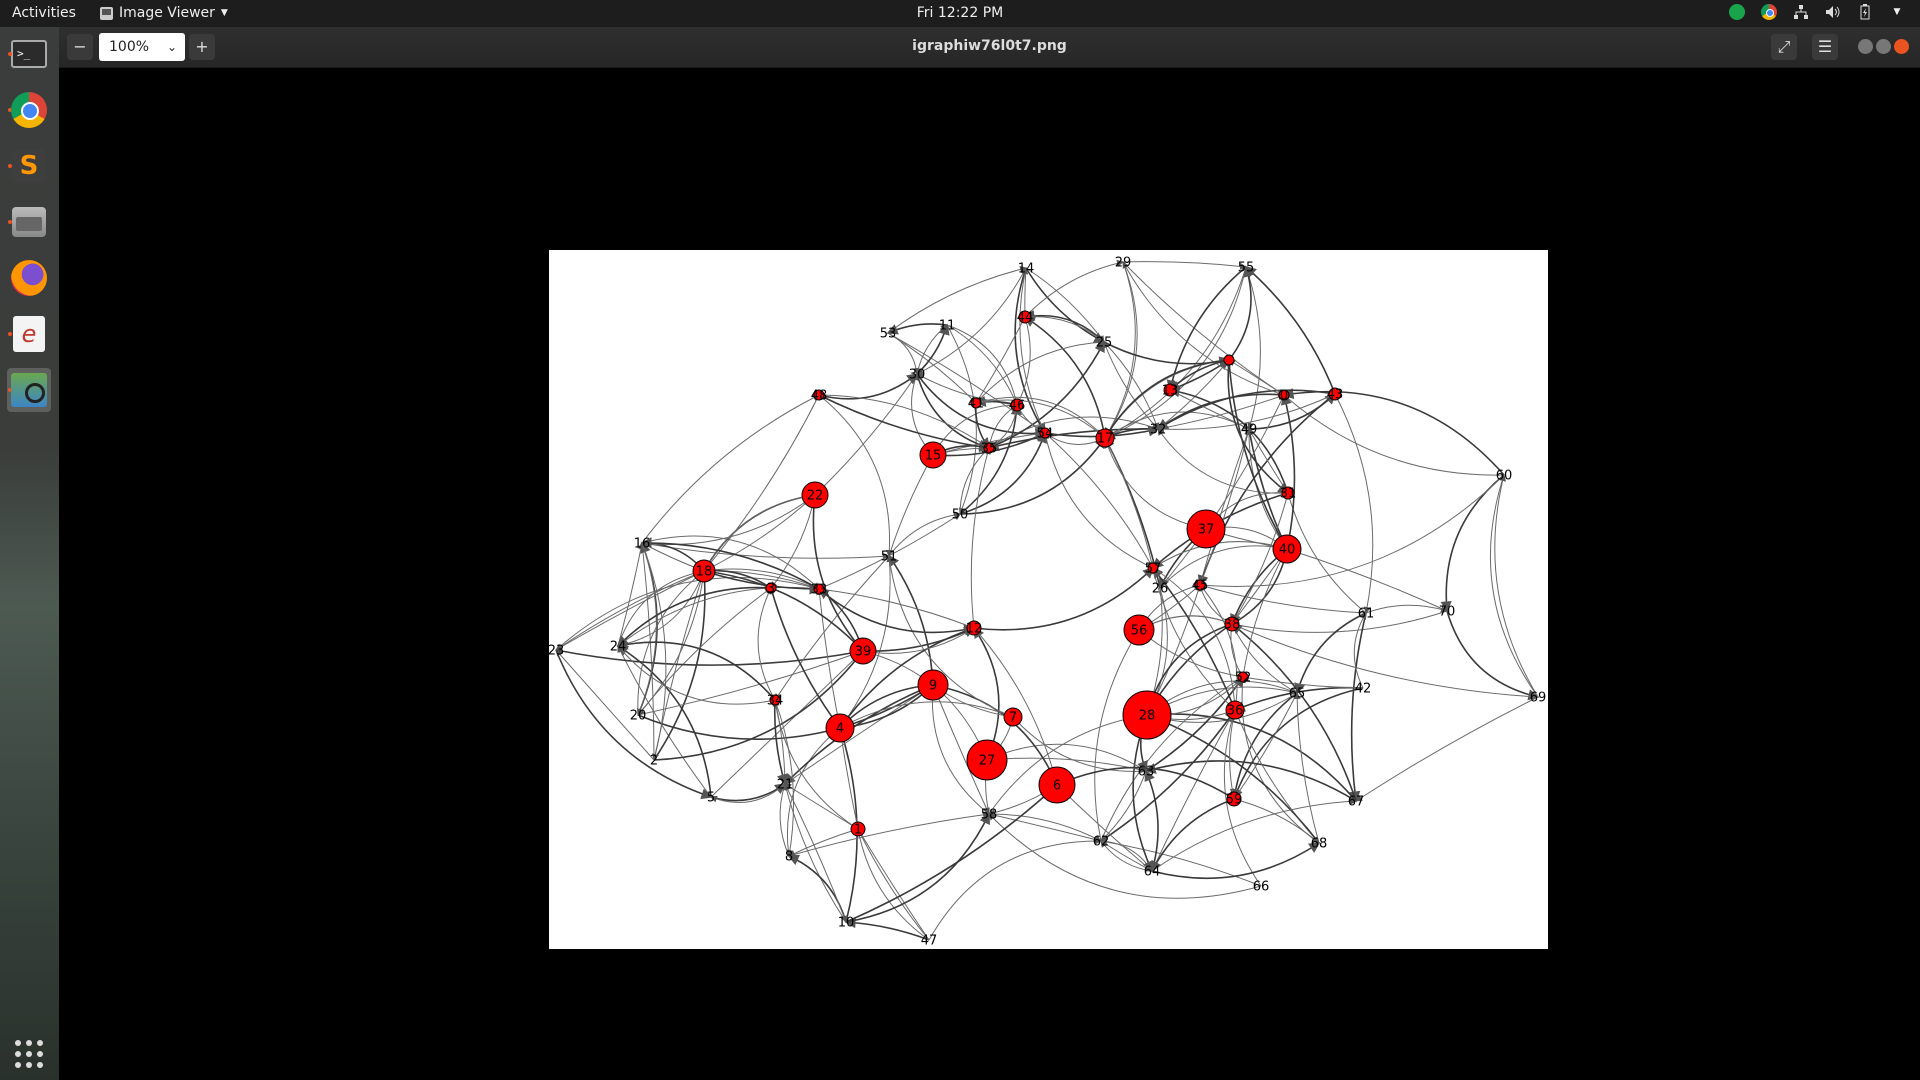 Image resolution: width=1920 pixels, height=1080 pixels. I want to click on vertex-label: 30, so click(917, 375).